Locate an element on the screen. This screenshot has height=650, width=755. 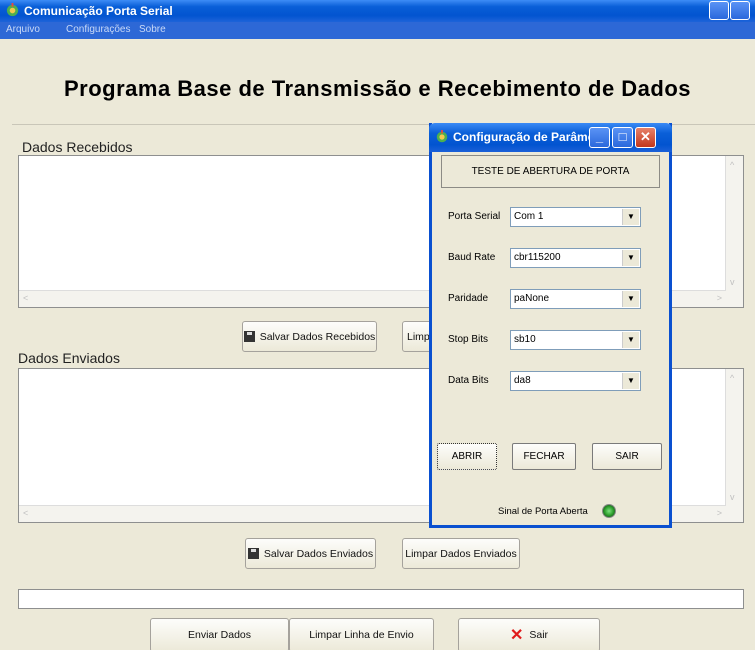
parity-label: Paridade is located at coordinates (468, 298).